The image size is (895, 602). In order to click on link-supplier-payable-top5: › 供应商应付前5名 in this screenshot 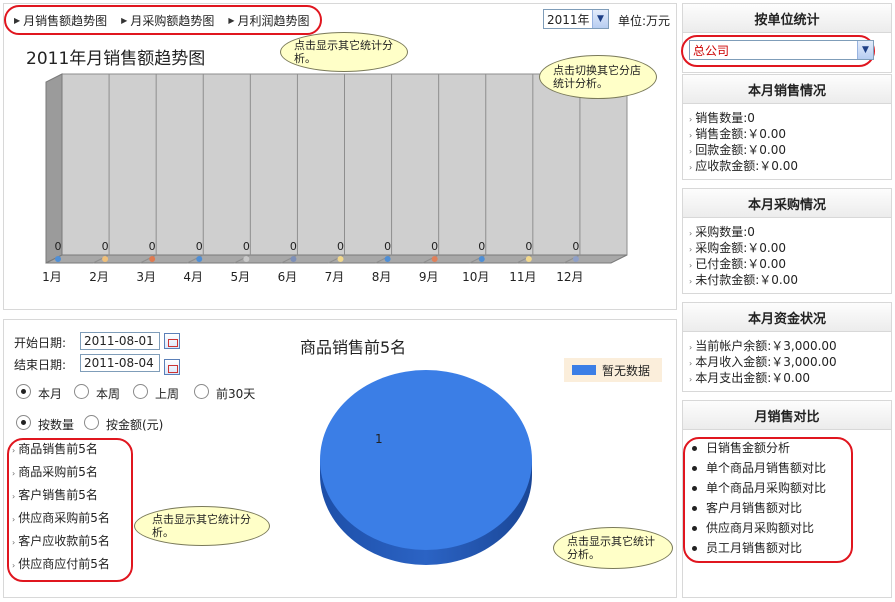, I will do `click(61, 564)`.